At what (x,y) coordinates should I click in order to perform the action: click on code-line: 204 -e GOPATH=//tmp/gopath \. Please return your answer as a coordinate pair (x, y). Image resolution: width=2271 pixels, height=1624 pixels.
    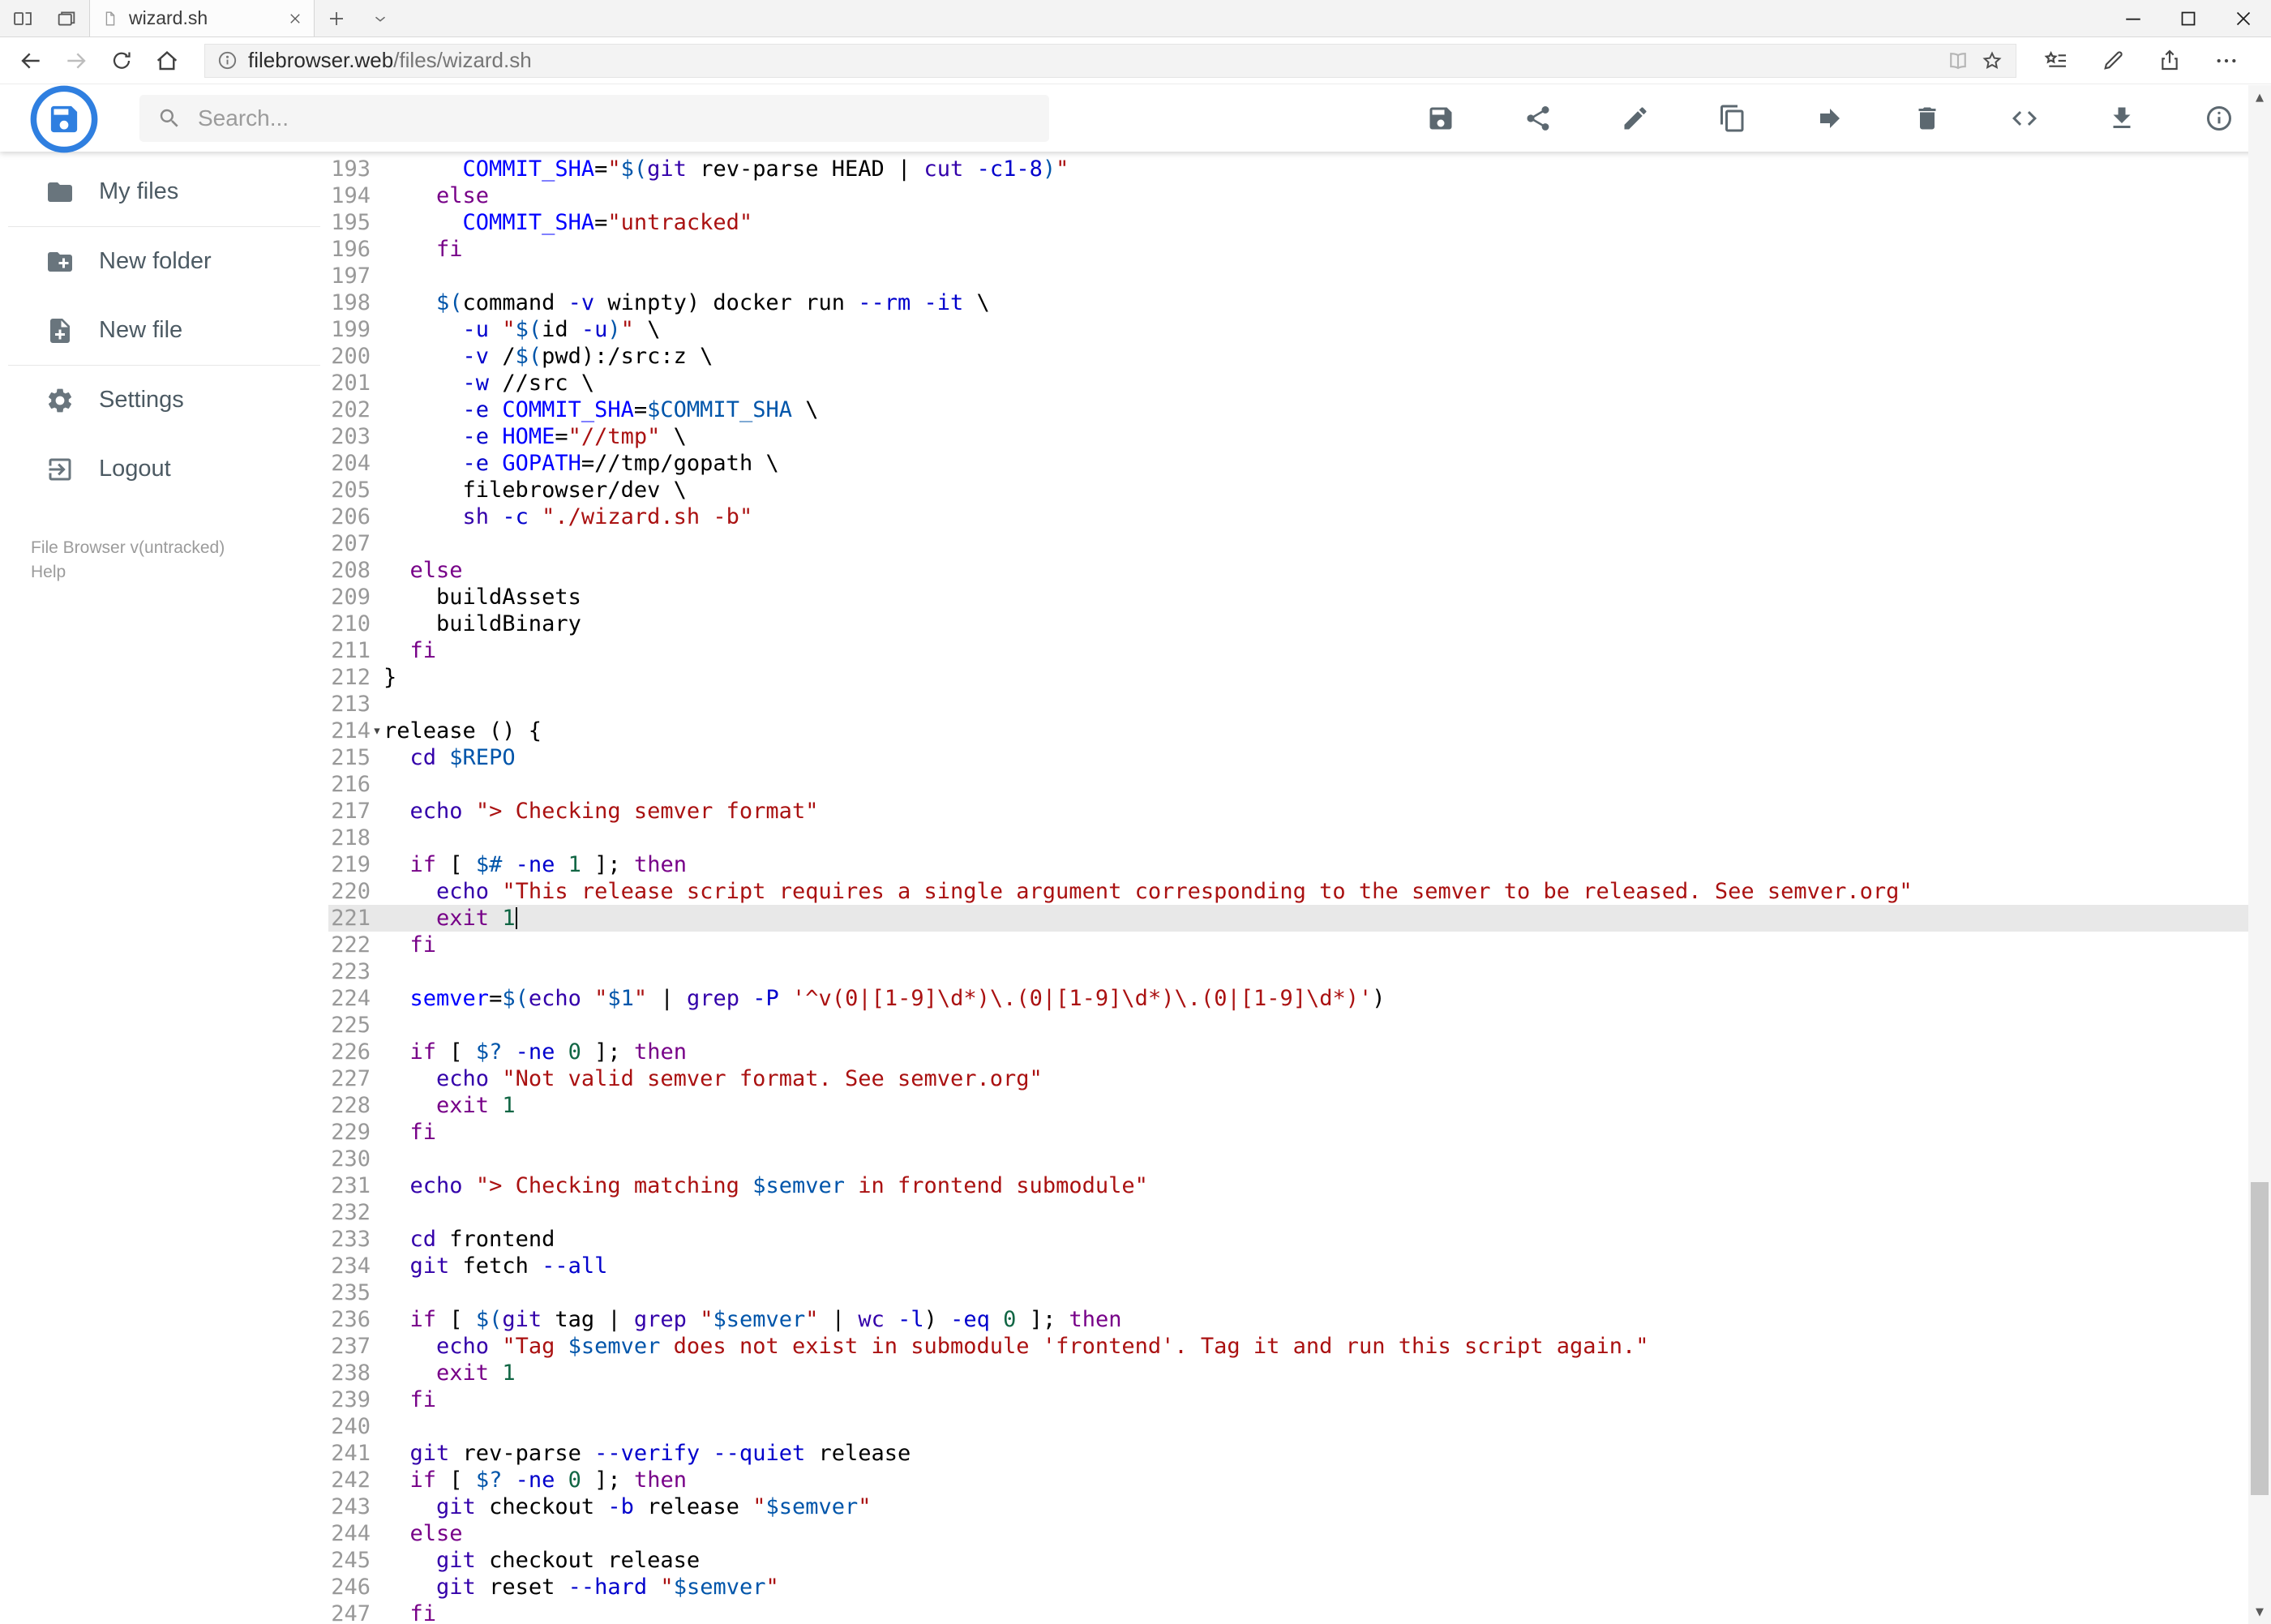
    Looking at the image, I should click on (1300, 464).